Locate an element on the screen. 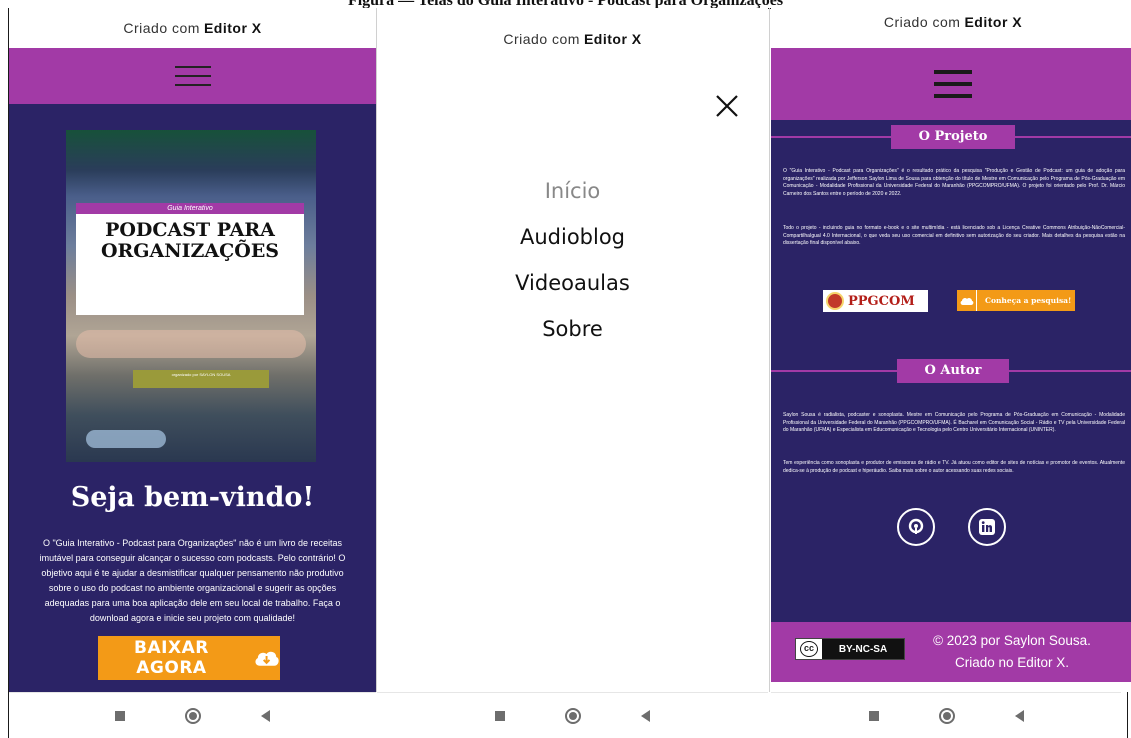 The width and height of the screenshot is (1131, 738). cc-license-label: BY-NC-SA is located at coordinates (863, 649).